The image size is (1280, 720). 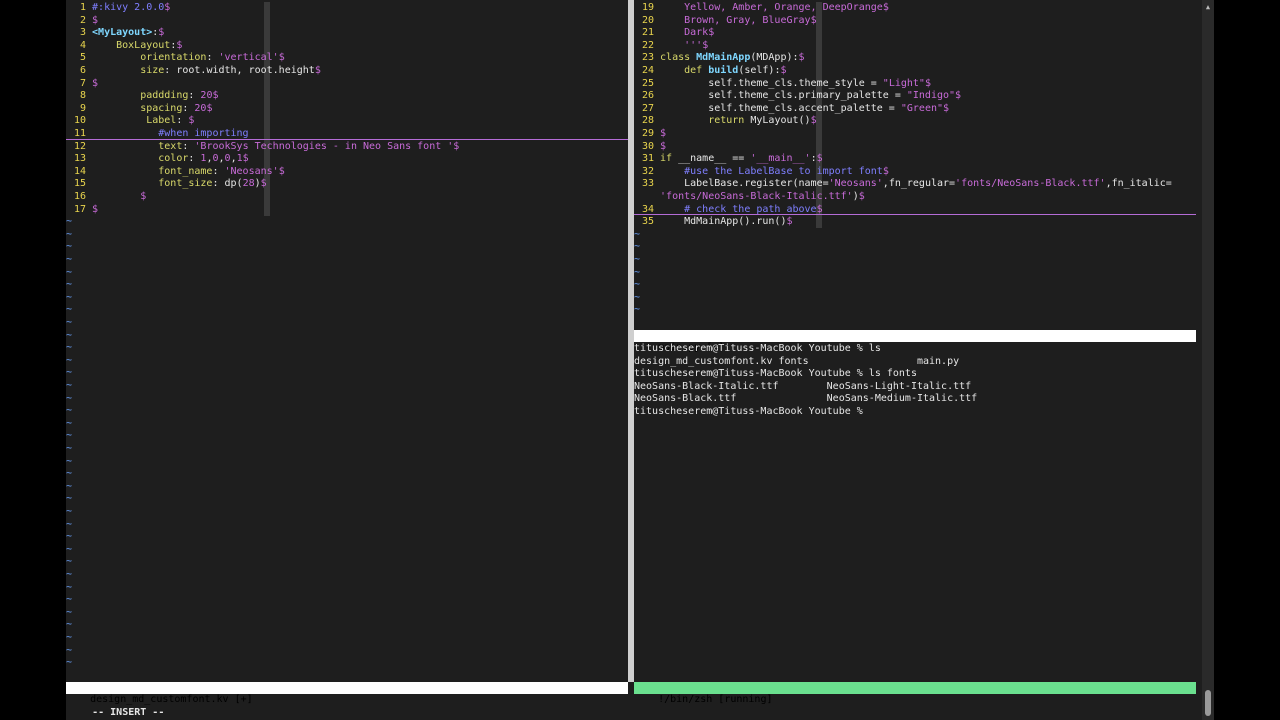 What do you see at coordinates (647, 83) in the screenshot?
I see `line-number: 25` at bounding box center [647, 83].